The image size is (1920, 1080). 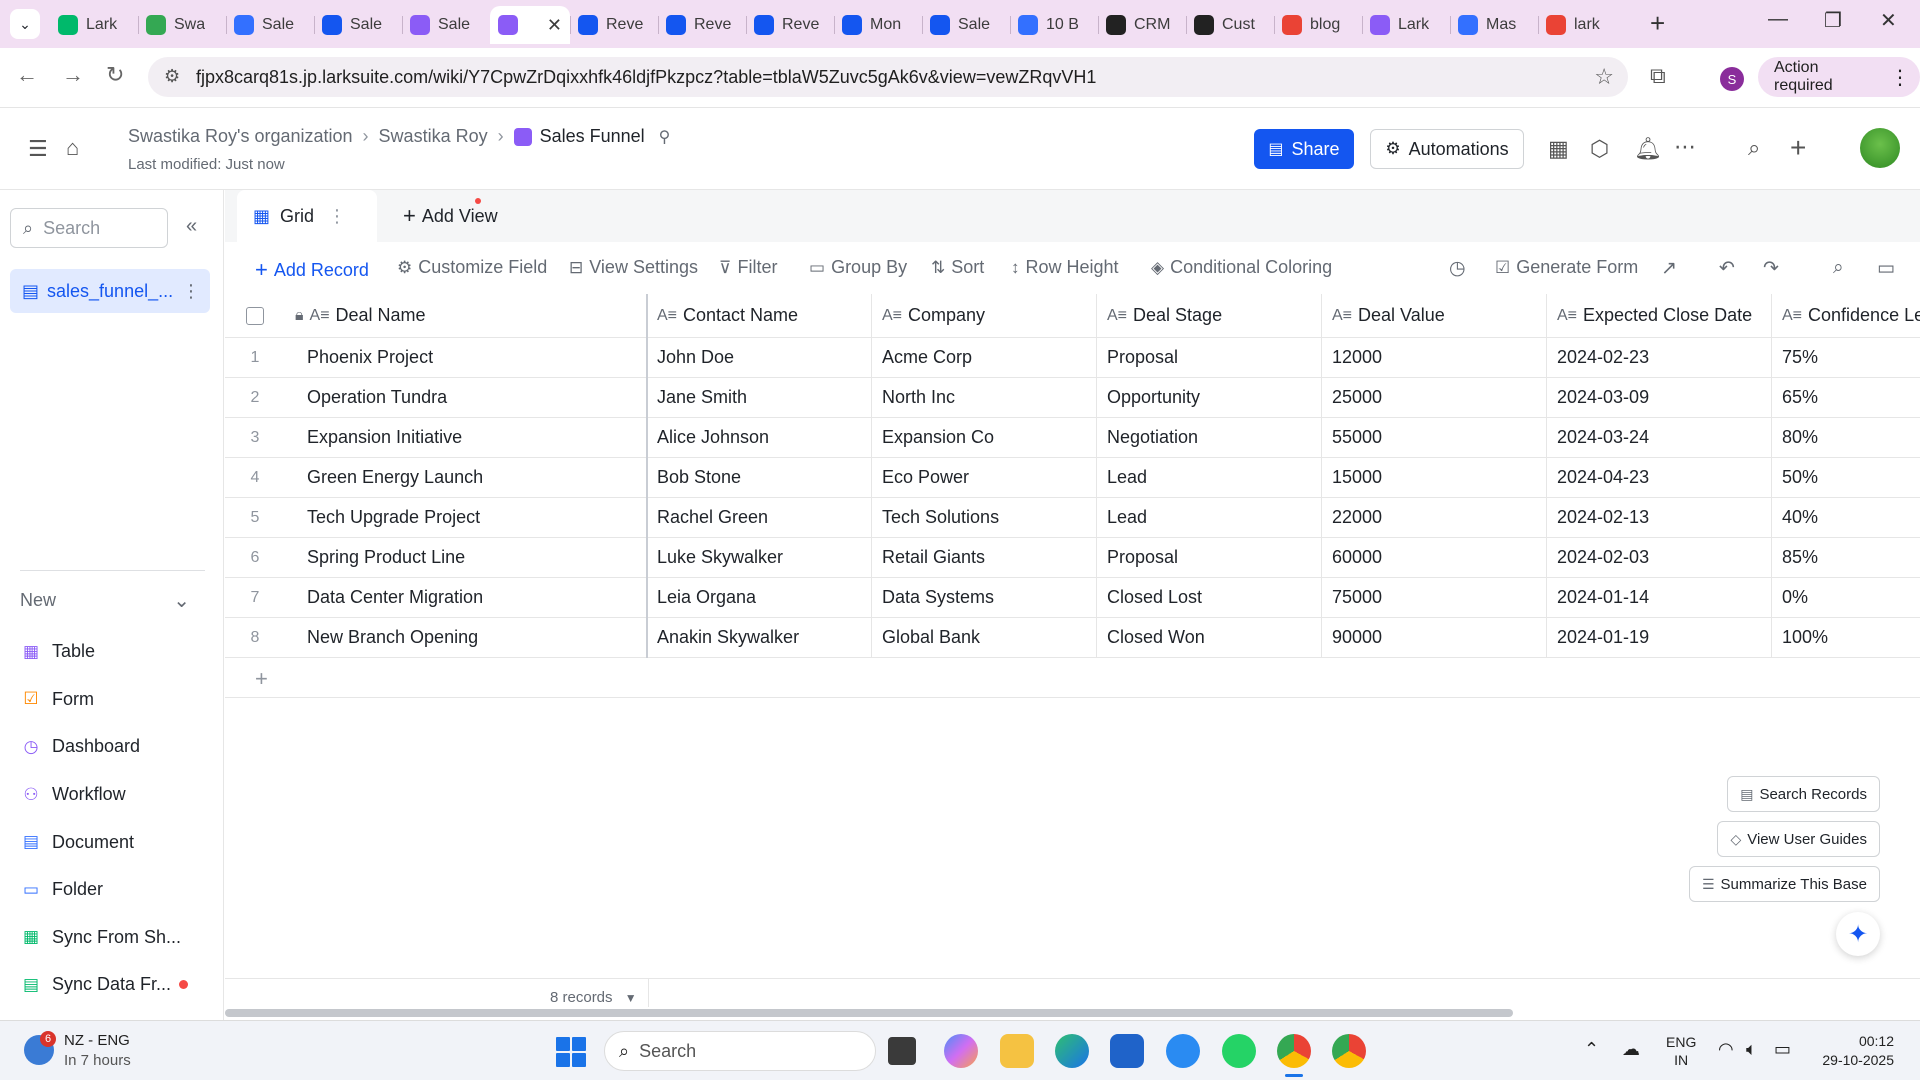 I want to click on cell-contact-name: Bob Stone, so click(x=759, y=477).